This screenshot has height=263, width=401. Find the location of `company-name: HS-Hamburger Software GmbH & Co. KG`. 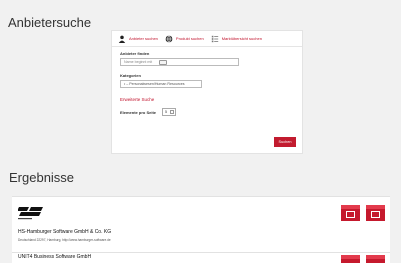

company-name: HS-Hamburger Software GmbH & Co. KG is located at coordinates (64, 232).